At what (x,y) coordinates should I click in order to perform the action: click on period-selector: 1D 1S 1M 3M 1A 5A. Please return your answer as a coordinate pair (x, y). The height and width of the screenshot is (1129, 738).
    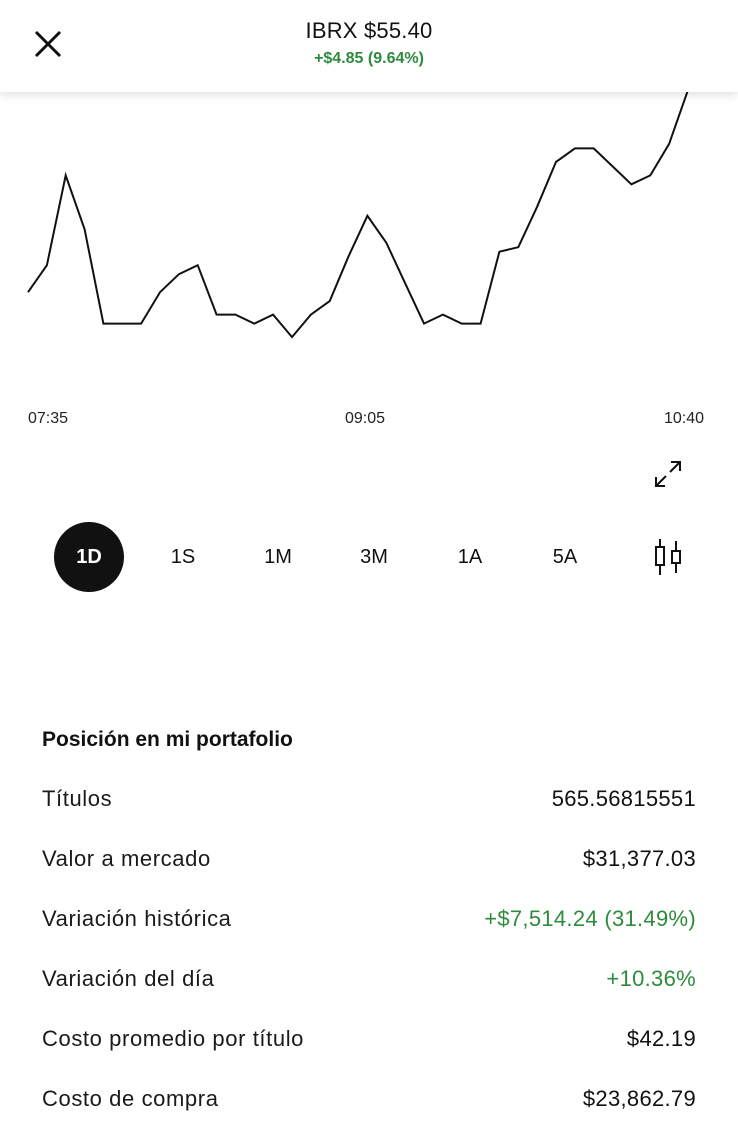
    Looking at the image, I should click on (369, 557).